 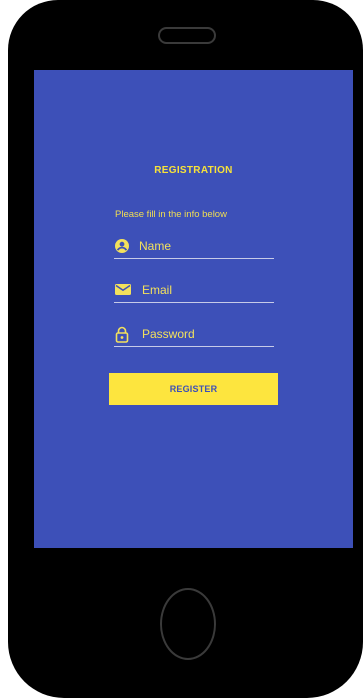 I want to click on phone-side-button, so click(x=15, y=160).